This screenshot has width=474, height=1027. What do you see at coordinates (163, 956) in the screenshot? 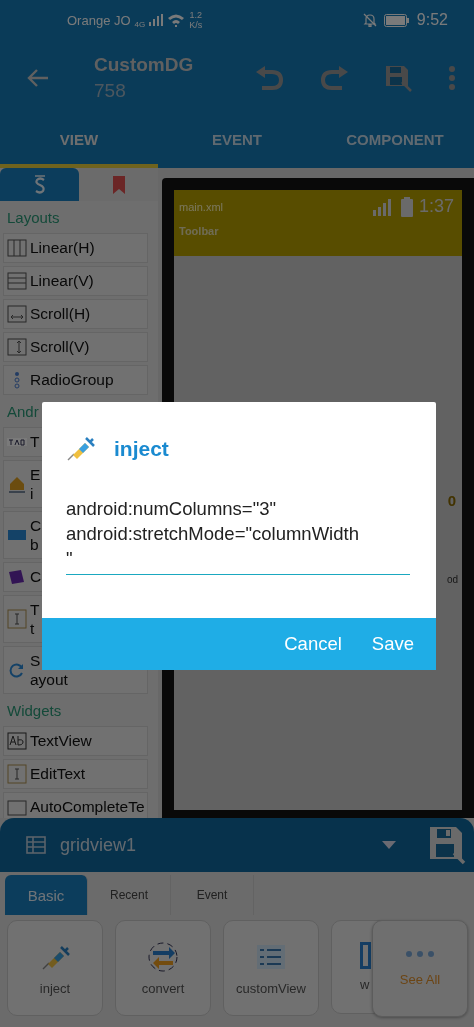
I see `swap-arrows-icon` at bounding box center [163, 956].